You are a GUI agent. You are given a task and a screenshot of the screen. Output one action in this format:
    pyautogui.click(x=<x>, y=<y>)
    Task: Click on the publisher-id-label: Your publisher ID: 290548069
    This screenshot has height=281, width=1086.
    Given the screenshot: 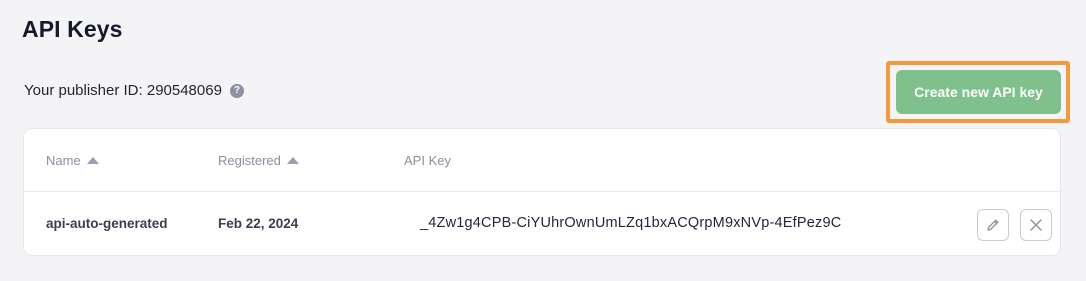 What is the action you would take?
    pyautogui.click(x=123, y=90)
    